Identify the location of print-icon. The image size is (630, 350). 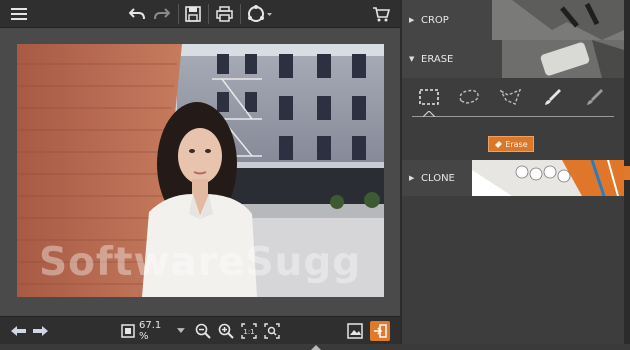
(224, 14).